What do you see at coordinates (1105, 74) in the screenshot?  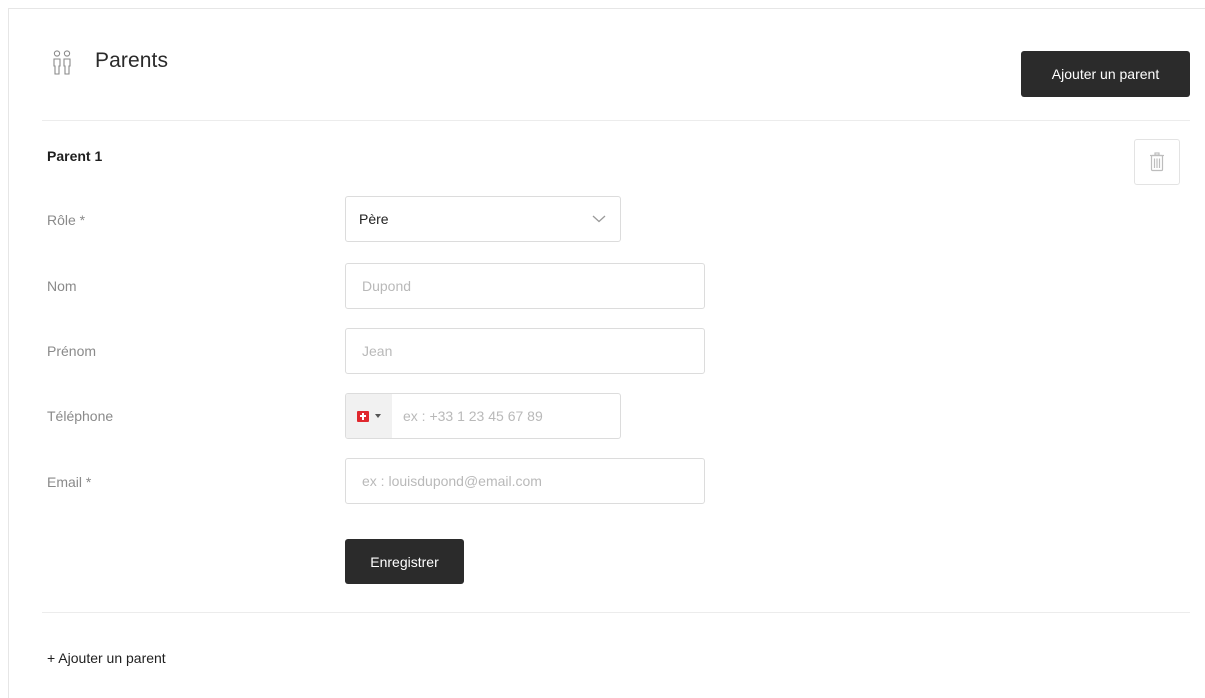 I see `add-parent-button: Ajouter un parent` at bounding box center [1105, 74].